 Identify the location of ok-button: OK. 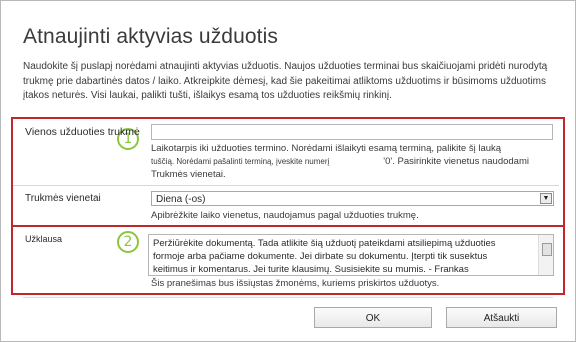
(373, 317).